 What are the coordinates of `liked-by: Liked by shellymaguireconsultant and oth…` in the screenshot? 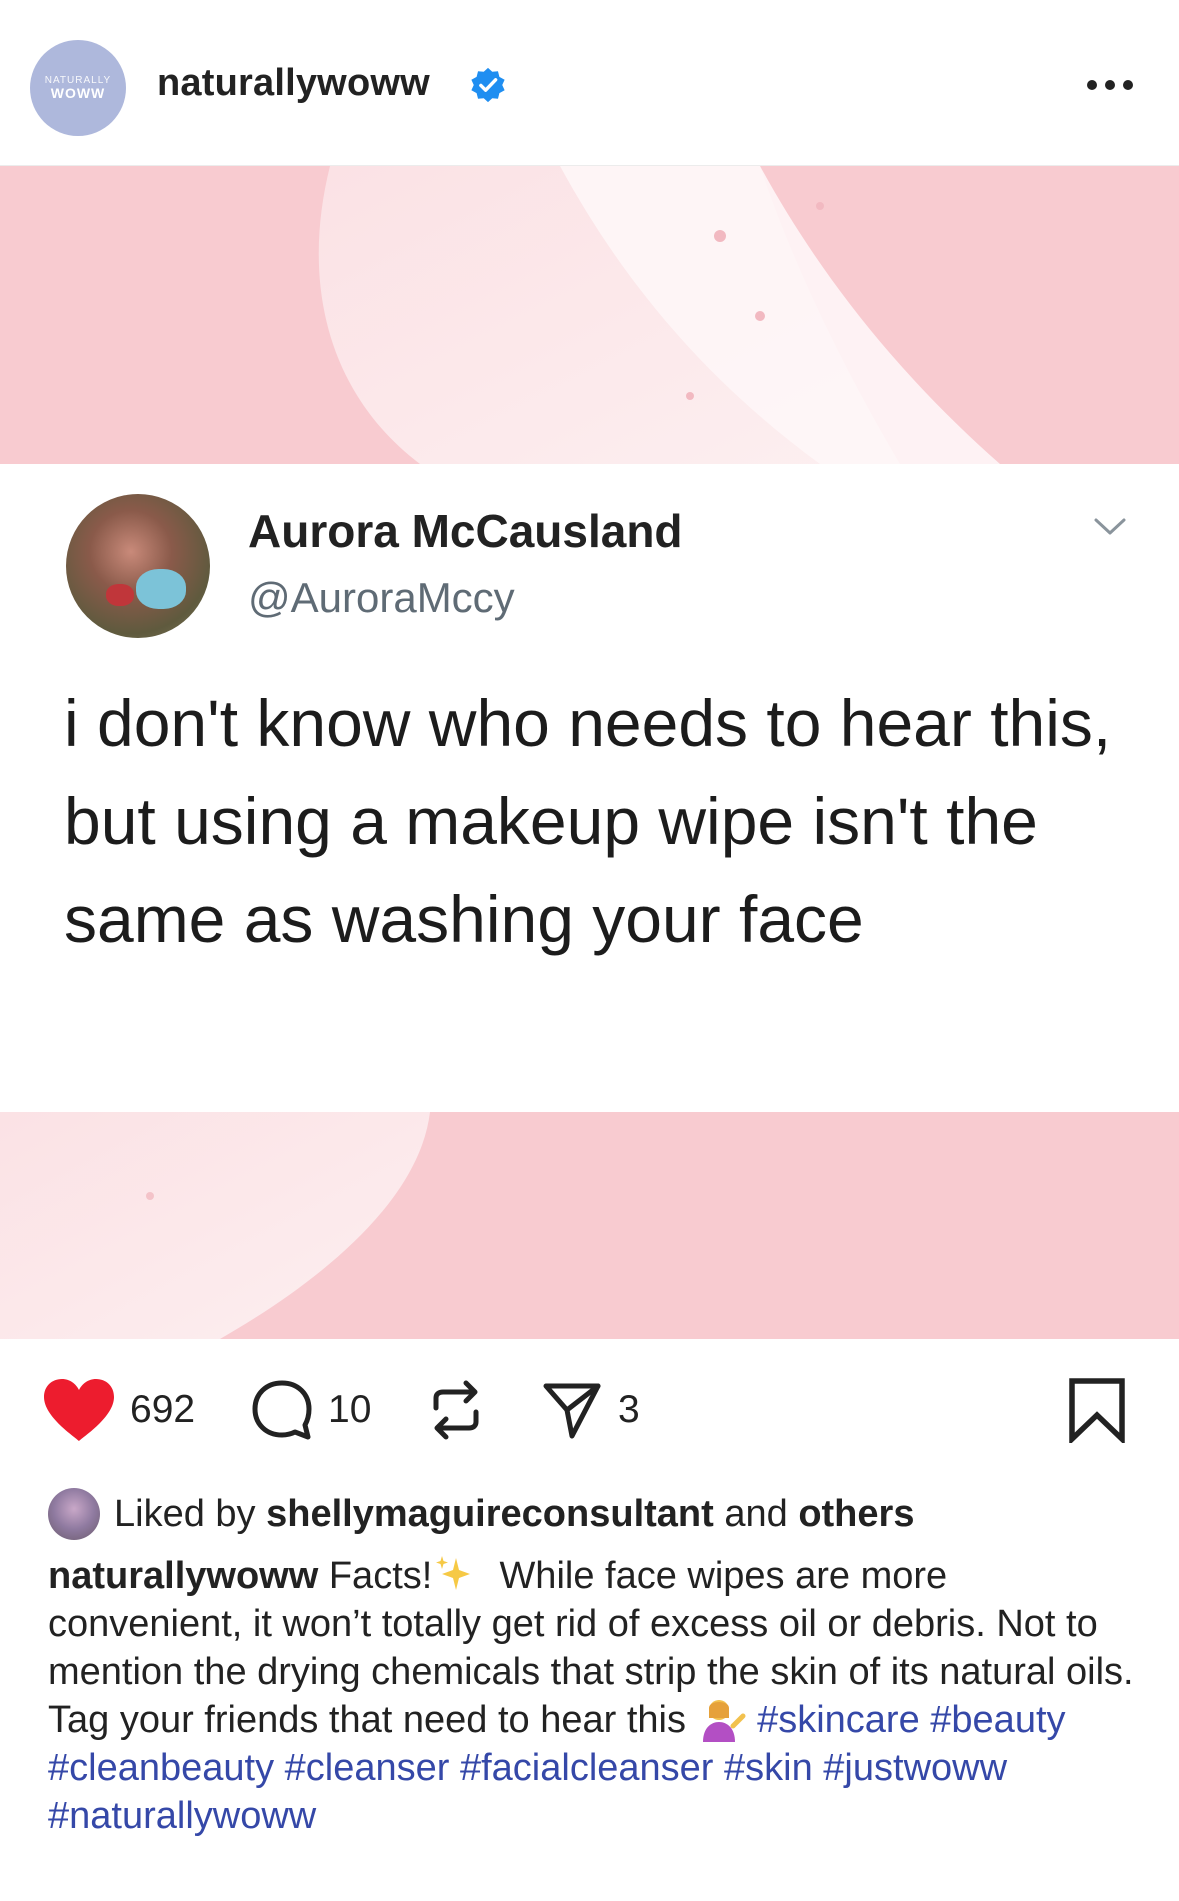 It's located at (481, 1514).